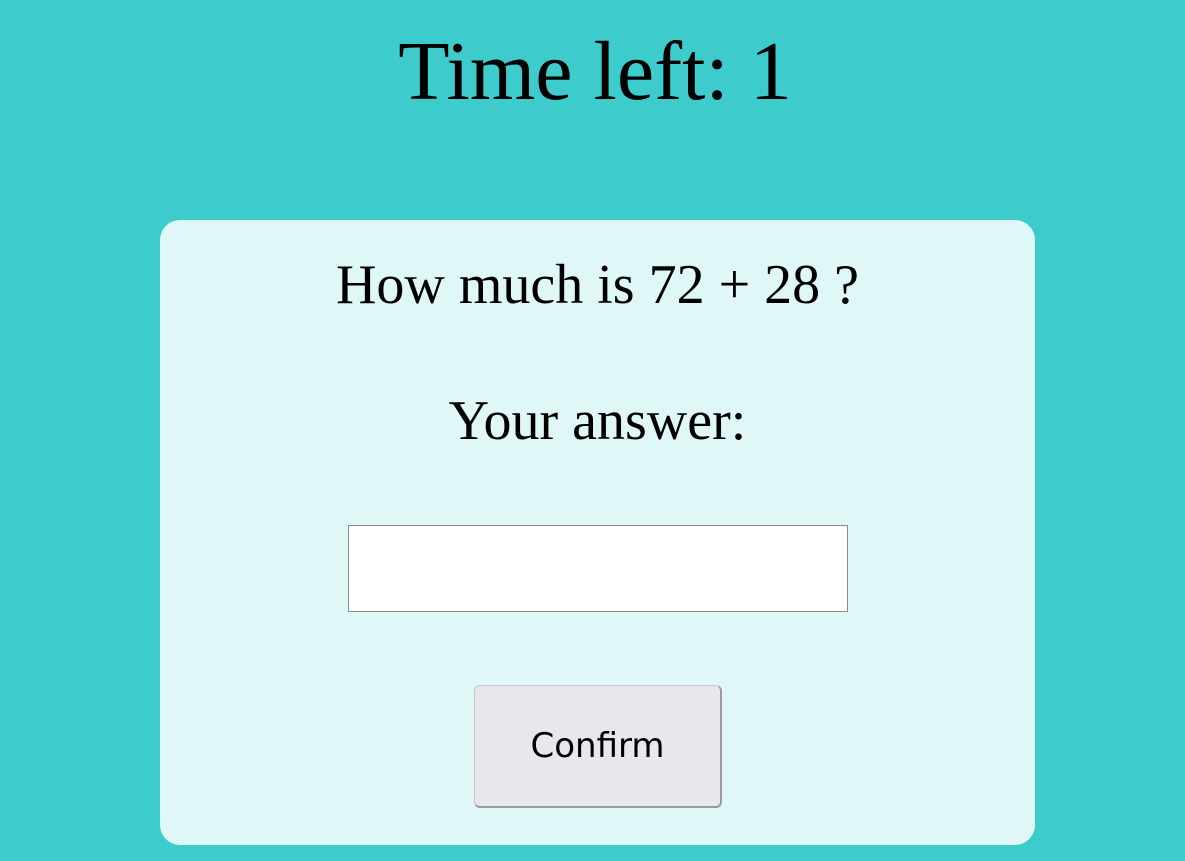 This screenshot has height=861, width=1185. I want to click on question-text: How much is 72 + 28 ?, so click(597, 285).